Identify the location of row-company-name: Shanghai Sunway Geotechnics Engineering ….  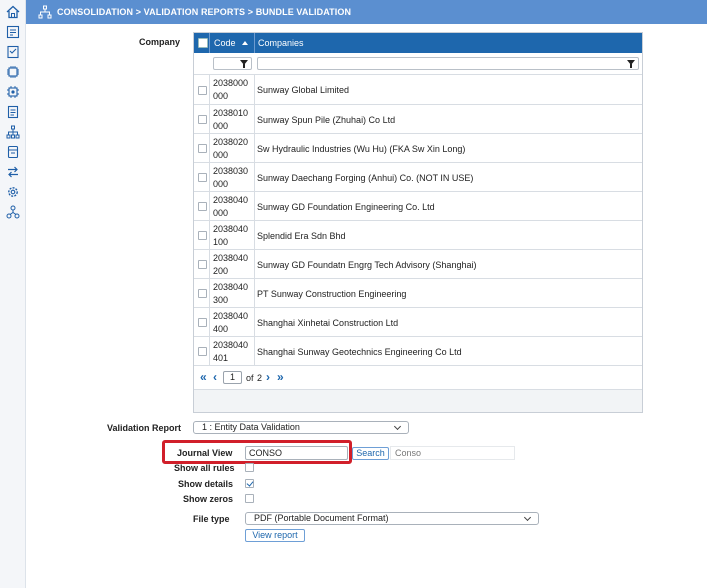
(359, 352).